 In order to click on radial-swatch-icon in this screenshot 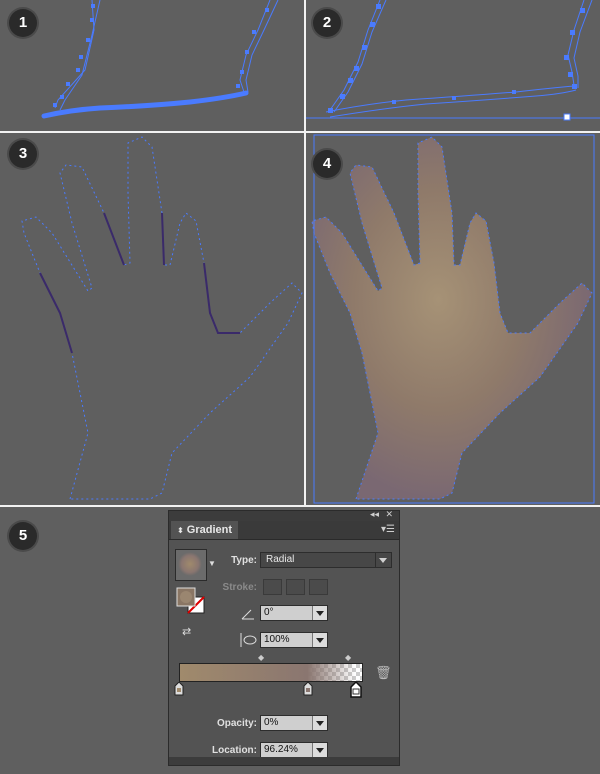, I will do `click(190, 564)`.